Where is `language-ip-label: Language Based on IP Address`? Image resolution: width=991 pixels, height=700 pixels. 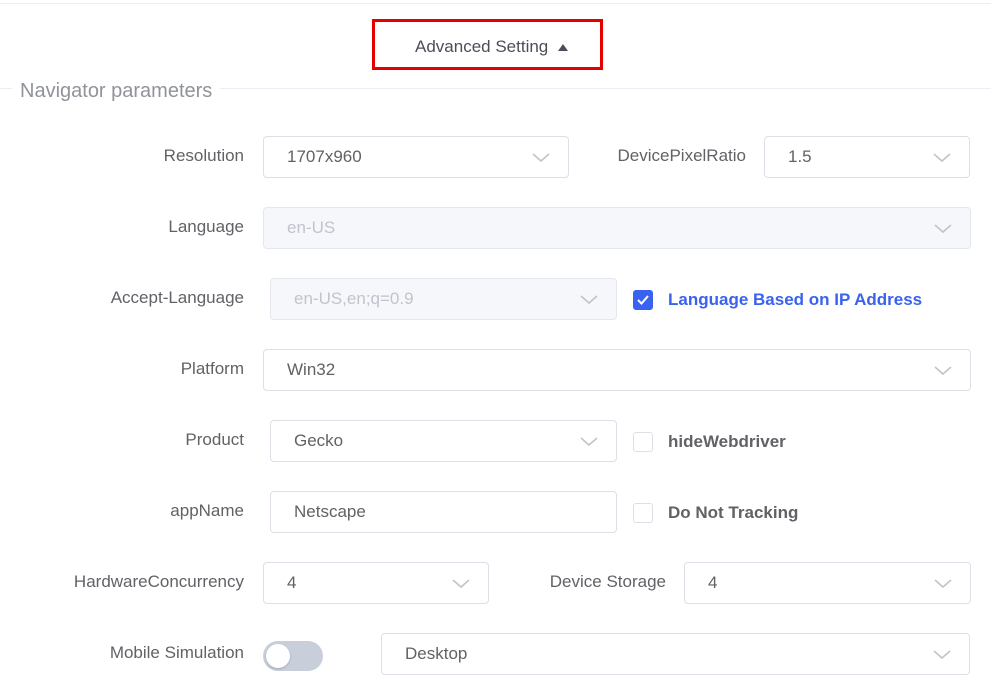
language-ip-label: Language Based on IP Address is located at coordinates (795, 300).